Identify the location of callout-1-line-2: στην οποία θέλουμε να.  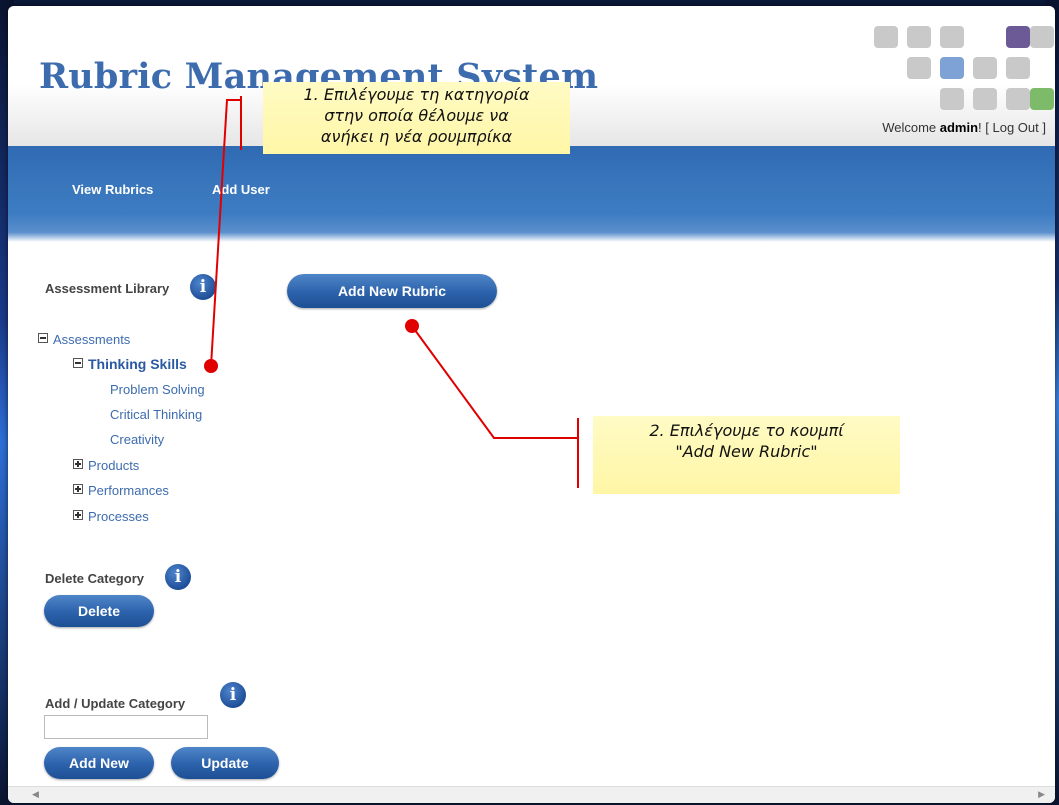
(416, 115).